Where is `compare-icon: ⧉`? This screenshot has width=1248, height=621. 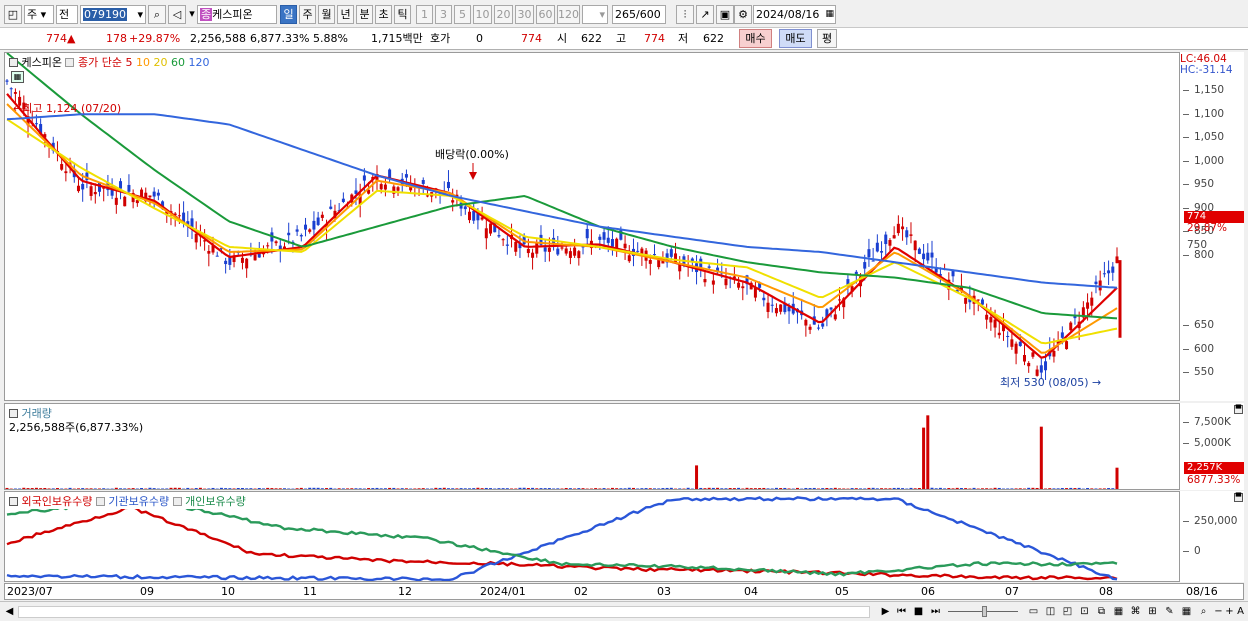 compare-icon: ⧉ is located at coordinates (1101, 612).